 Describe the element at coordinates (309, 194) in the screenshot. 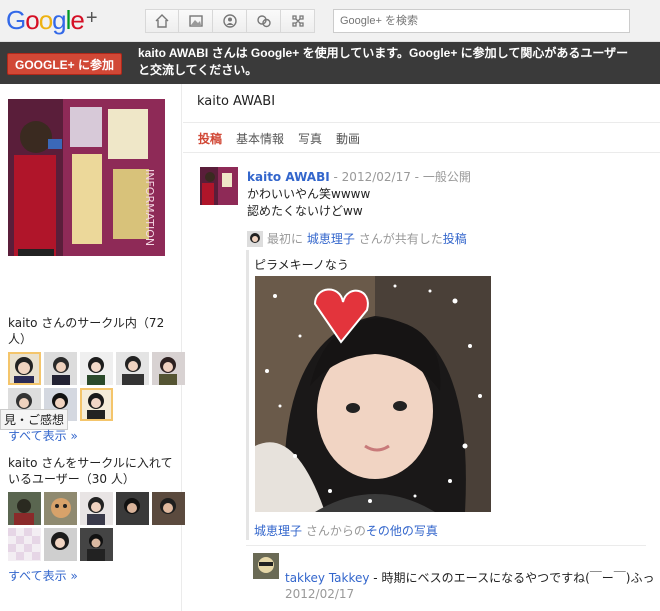

I see `post-text-line: かわいいやん笑wwww` at that location.